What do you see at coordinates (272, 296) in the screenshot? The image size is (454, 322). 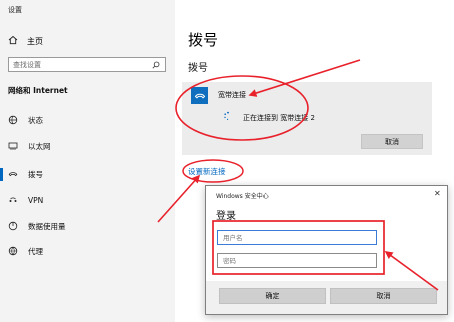 I see `ok-button: 确定` at bounding box center [272, 296].